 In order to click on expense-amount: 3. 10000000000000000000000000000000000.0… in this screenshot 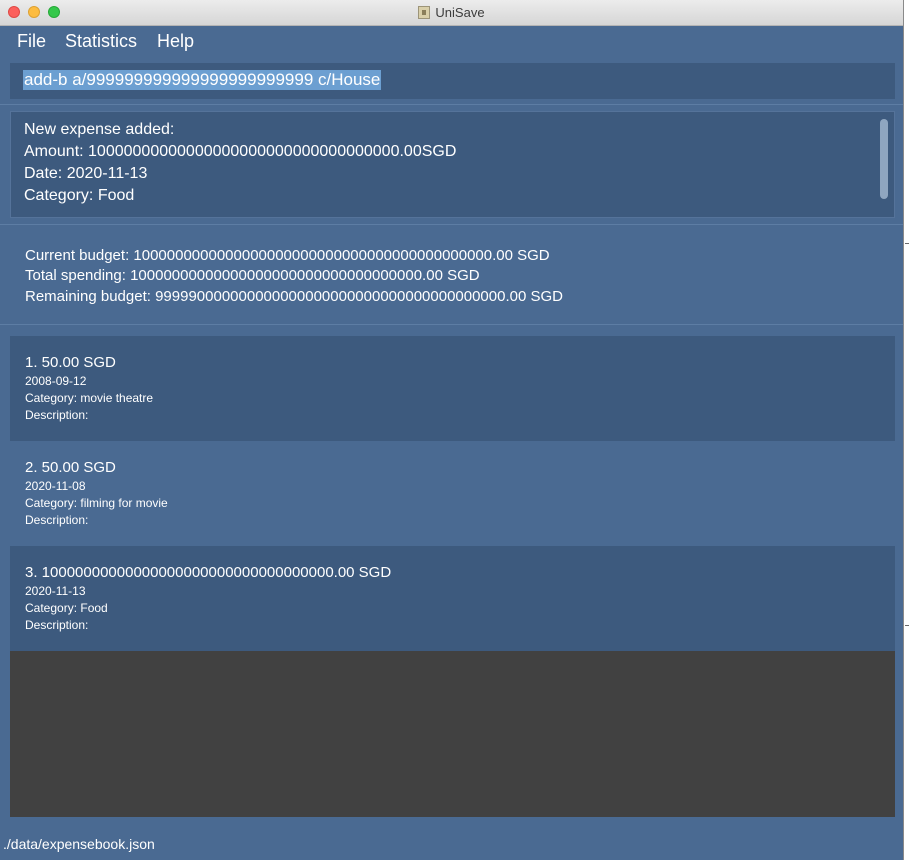, I will do `click(208, 572)`.